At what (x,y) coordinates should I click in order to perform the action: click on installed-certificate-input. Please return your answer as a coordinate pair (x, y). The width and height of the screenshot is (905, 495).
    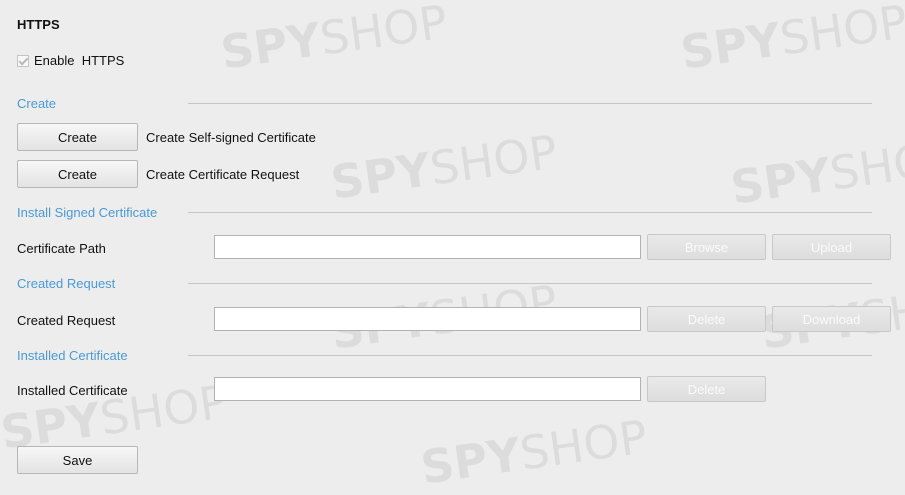
    Looking at the image, I should click on (427, 389).